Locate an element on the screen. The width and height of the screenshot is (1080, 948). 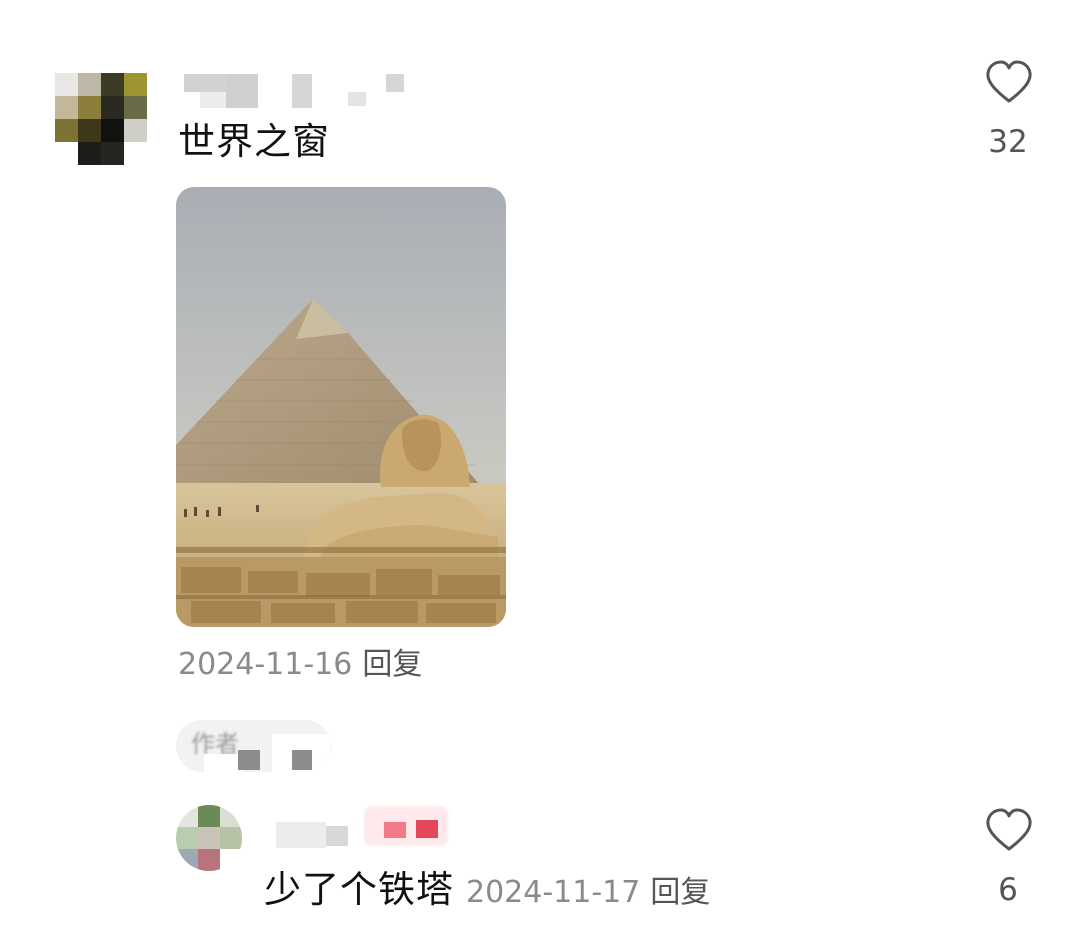
comment-date: 2024-11-16 is located at coordinates (265, 664).